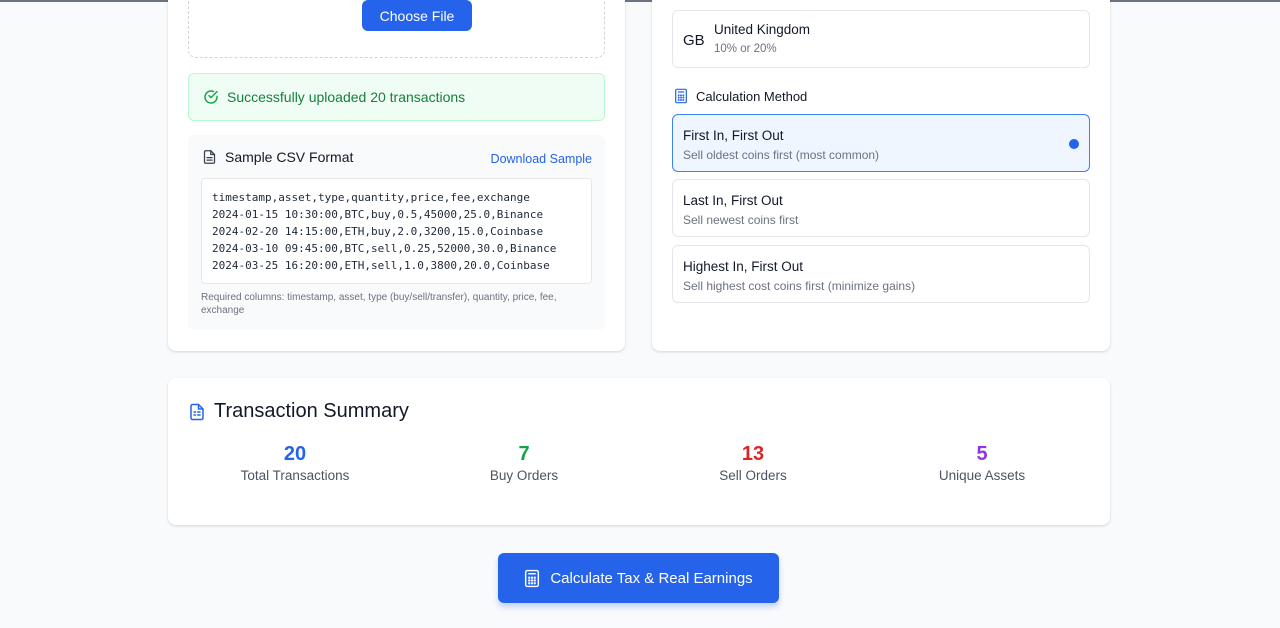  What do you see at coordinates (694, 40) in the screenshot?
I see `country-code: GB` at bounding box center [694, 40].